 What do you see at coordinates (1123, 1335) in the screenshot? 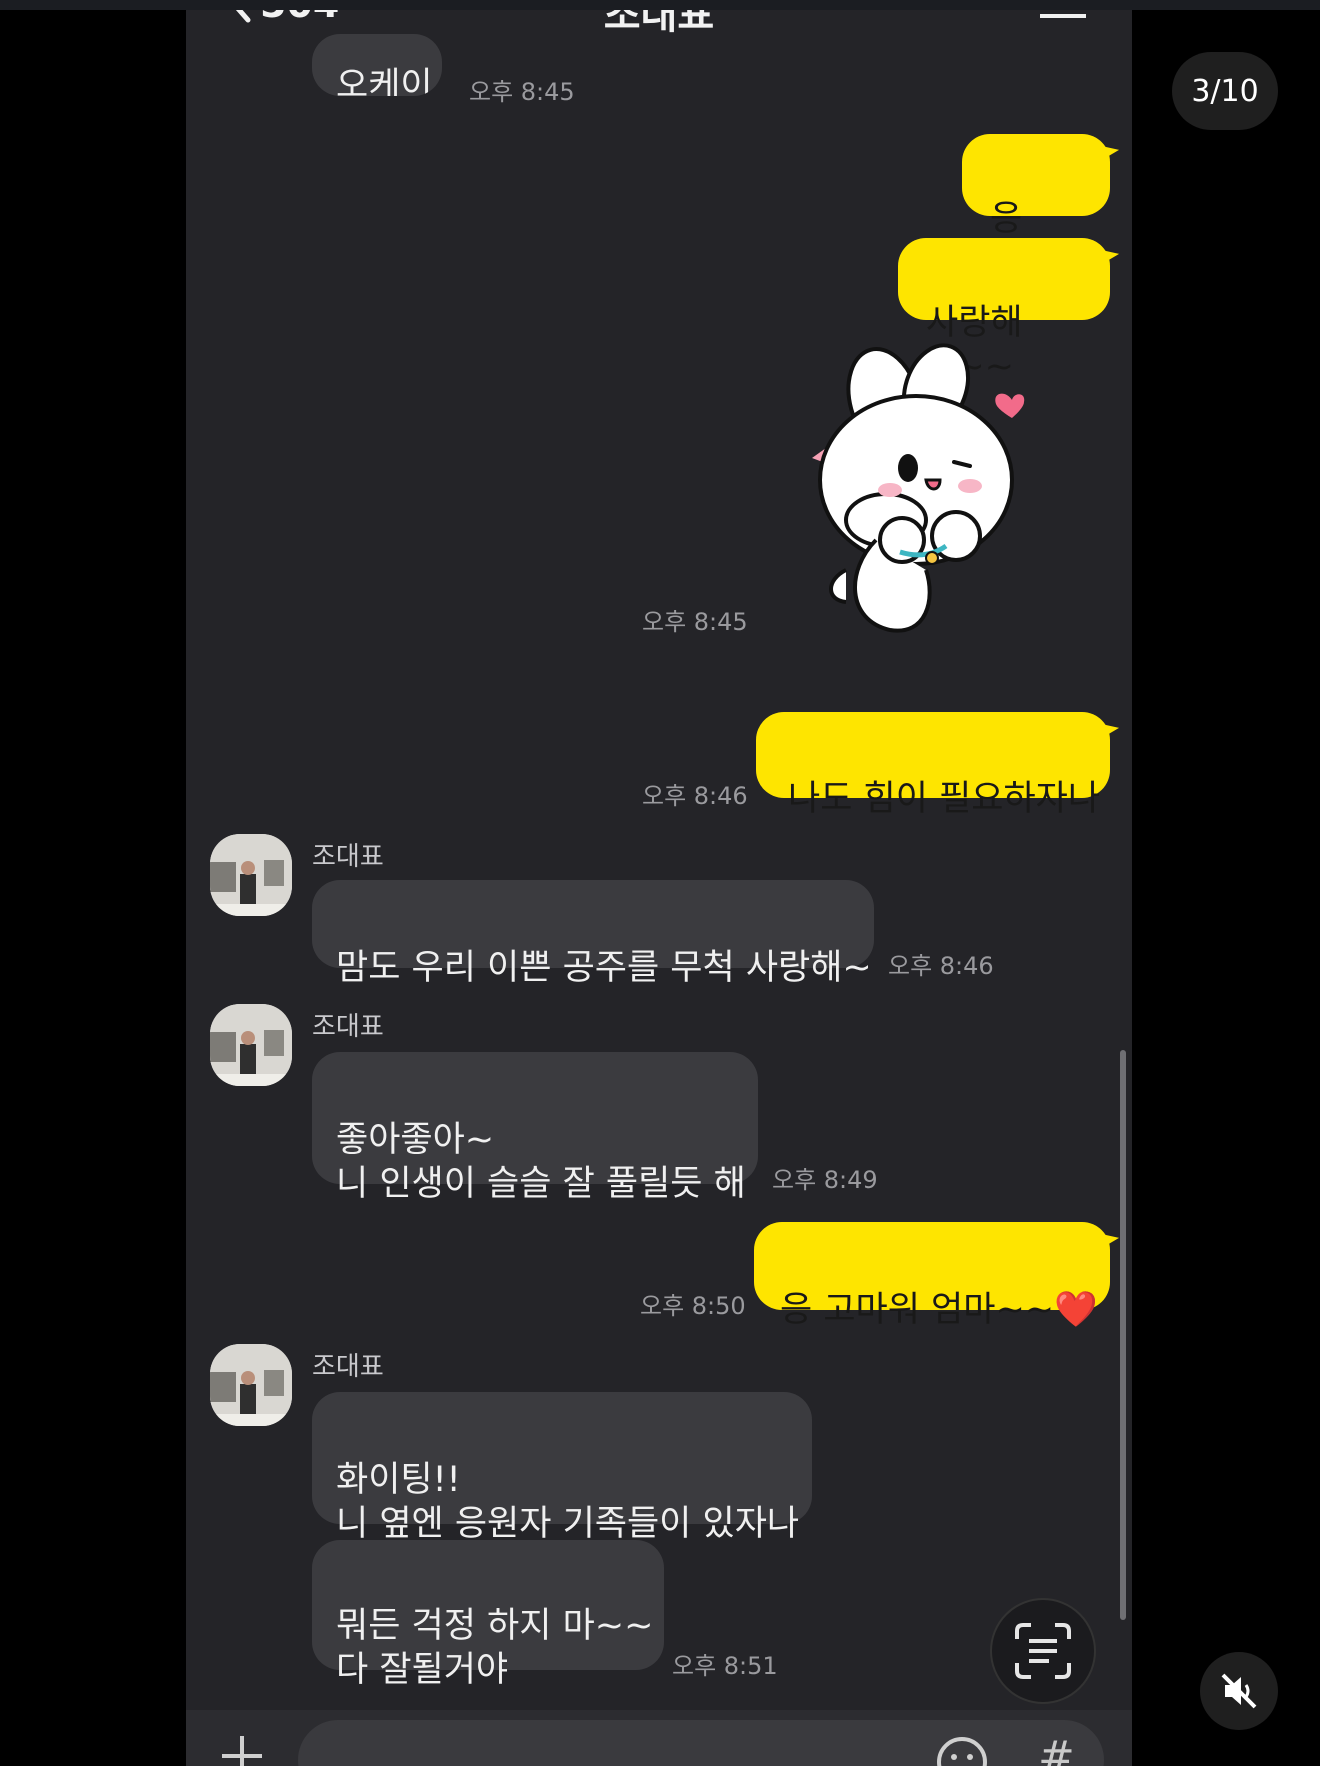
I see `scrollbar` at bounding box center [1123, 1335].